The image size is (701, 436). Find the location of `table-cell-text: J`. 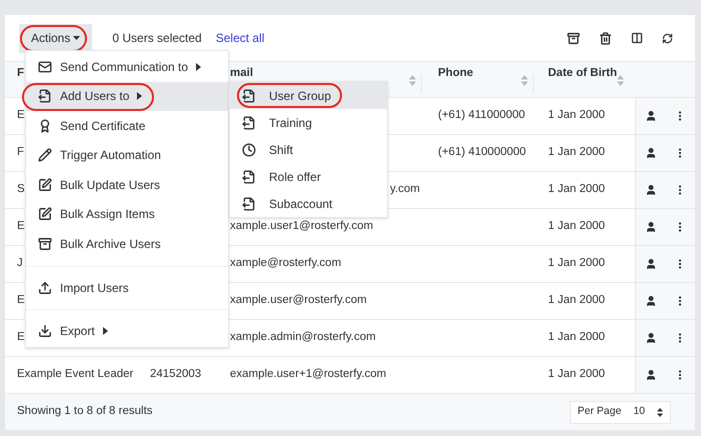

table-cell-text: J is located at coordinates (20, 264).